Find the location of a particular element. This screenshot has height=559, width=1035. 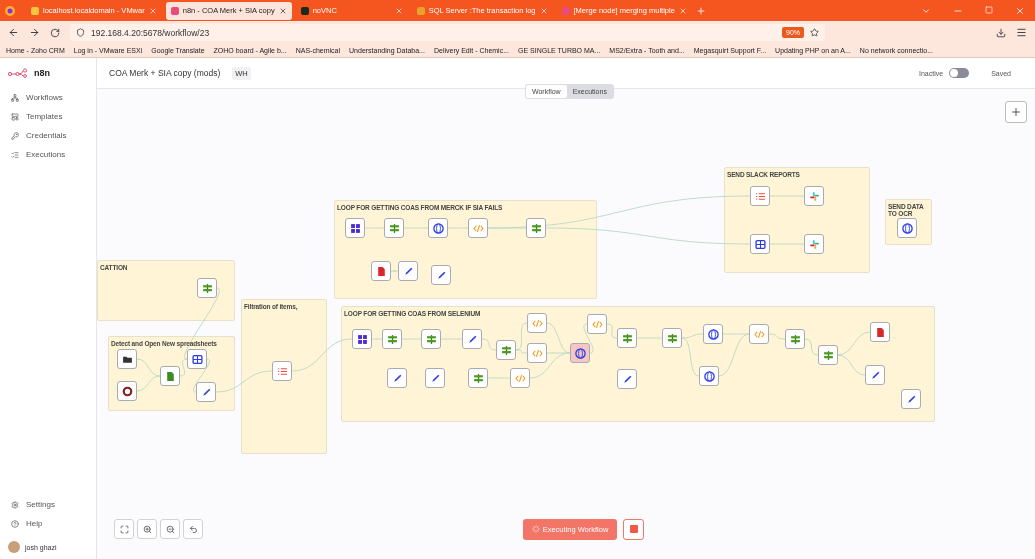

nav-item: Templates is located at coordinates (48, 116).